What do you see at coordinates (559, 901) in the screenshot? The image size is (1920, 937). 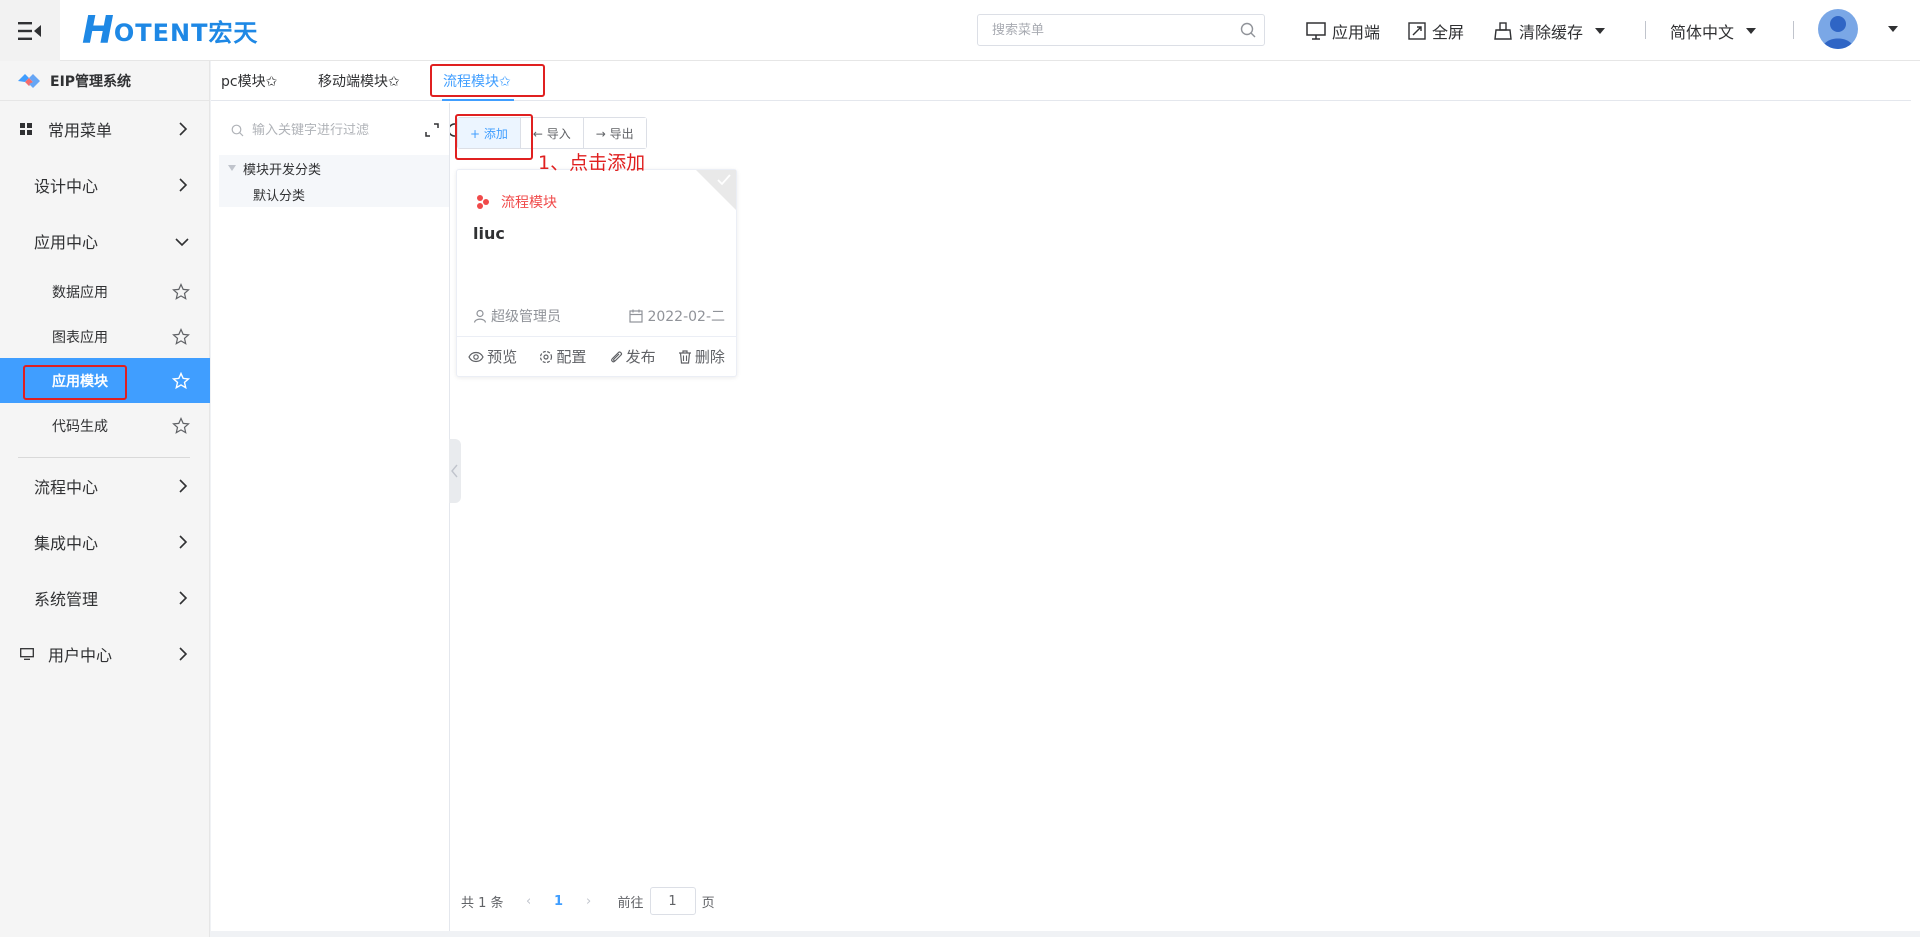 I see `pager-page-1: 1` at bounding box center [559, 901].